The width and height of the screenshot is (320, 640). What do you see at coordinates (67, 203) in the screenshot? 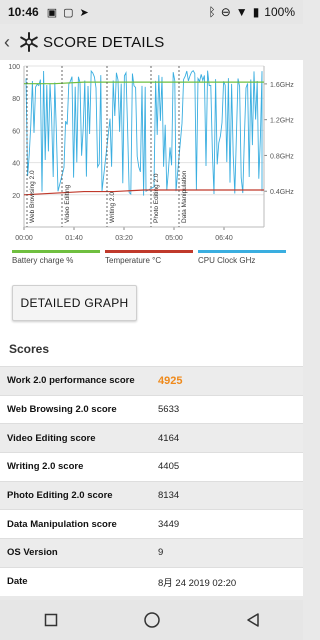
I see `section-label: Video Editing` at bounding box center [67, 203].